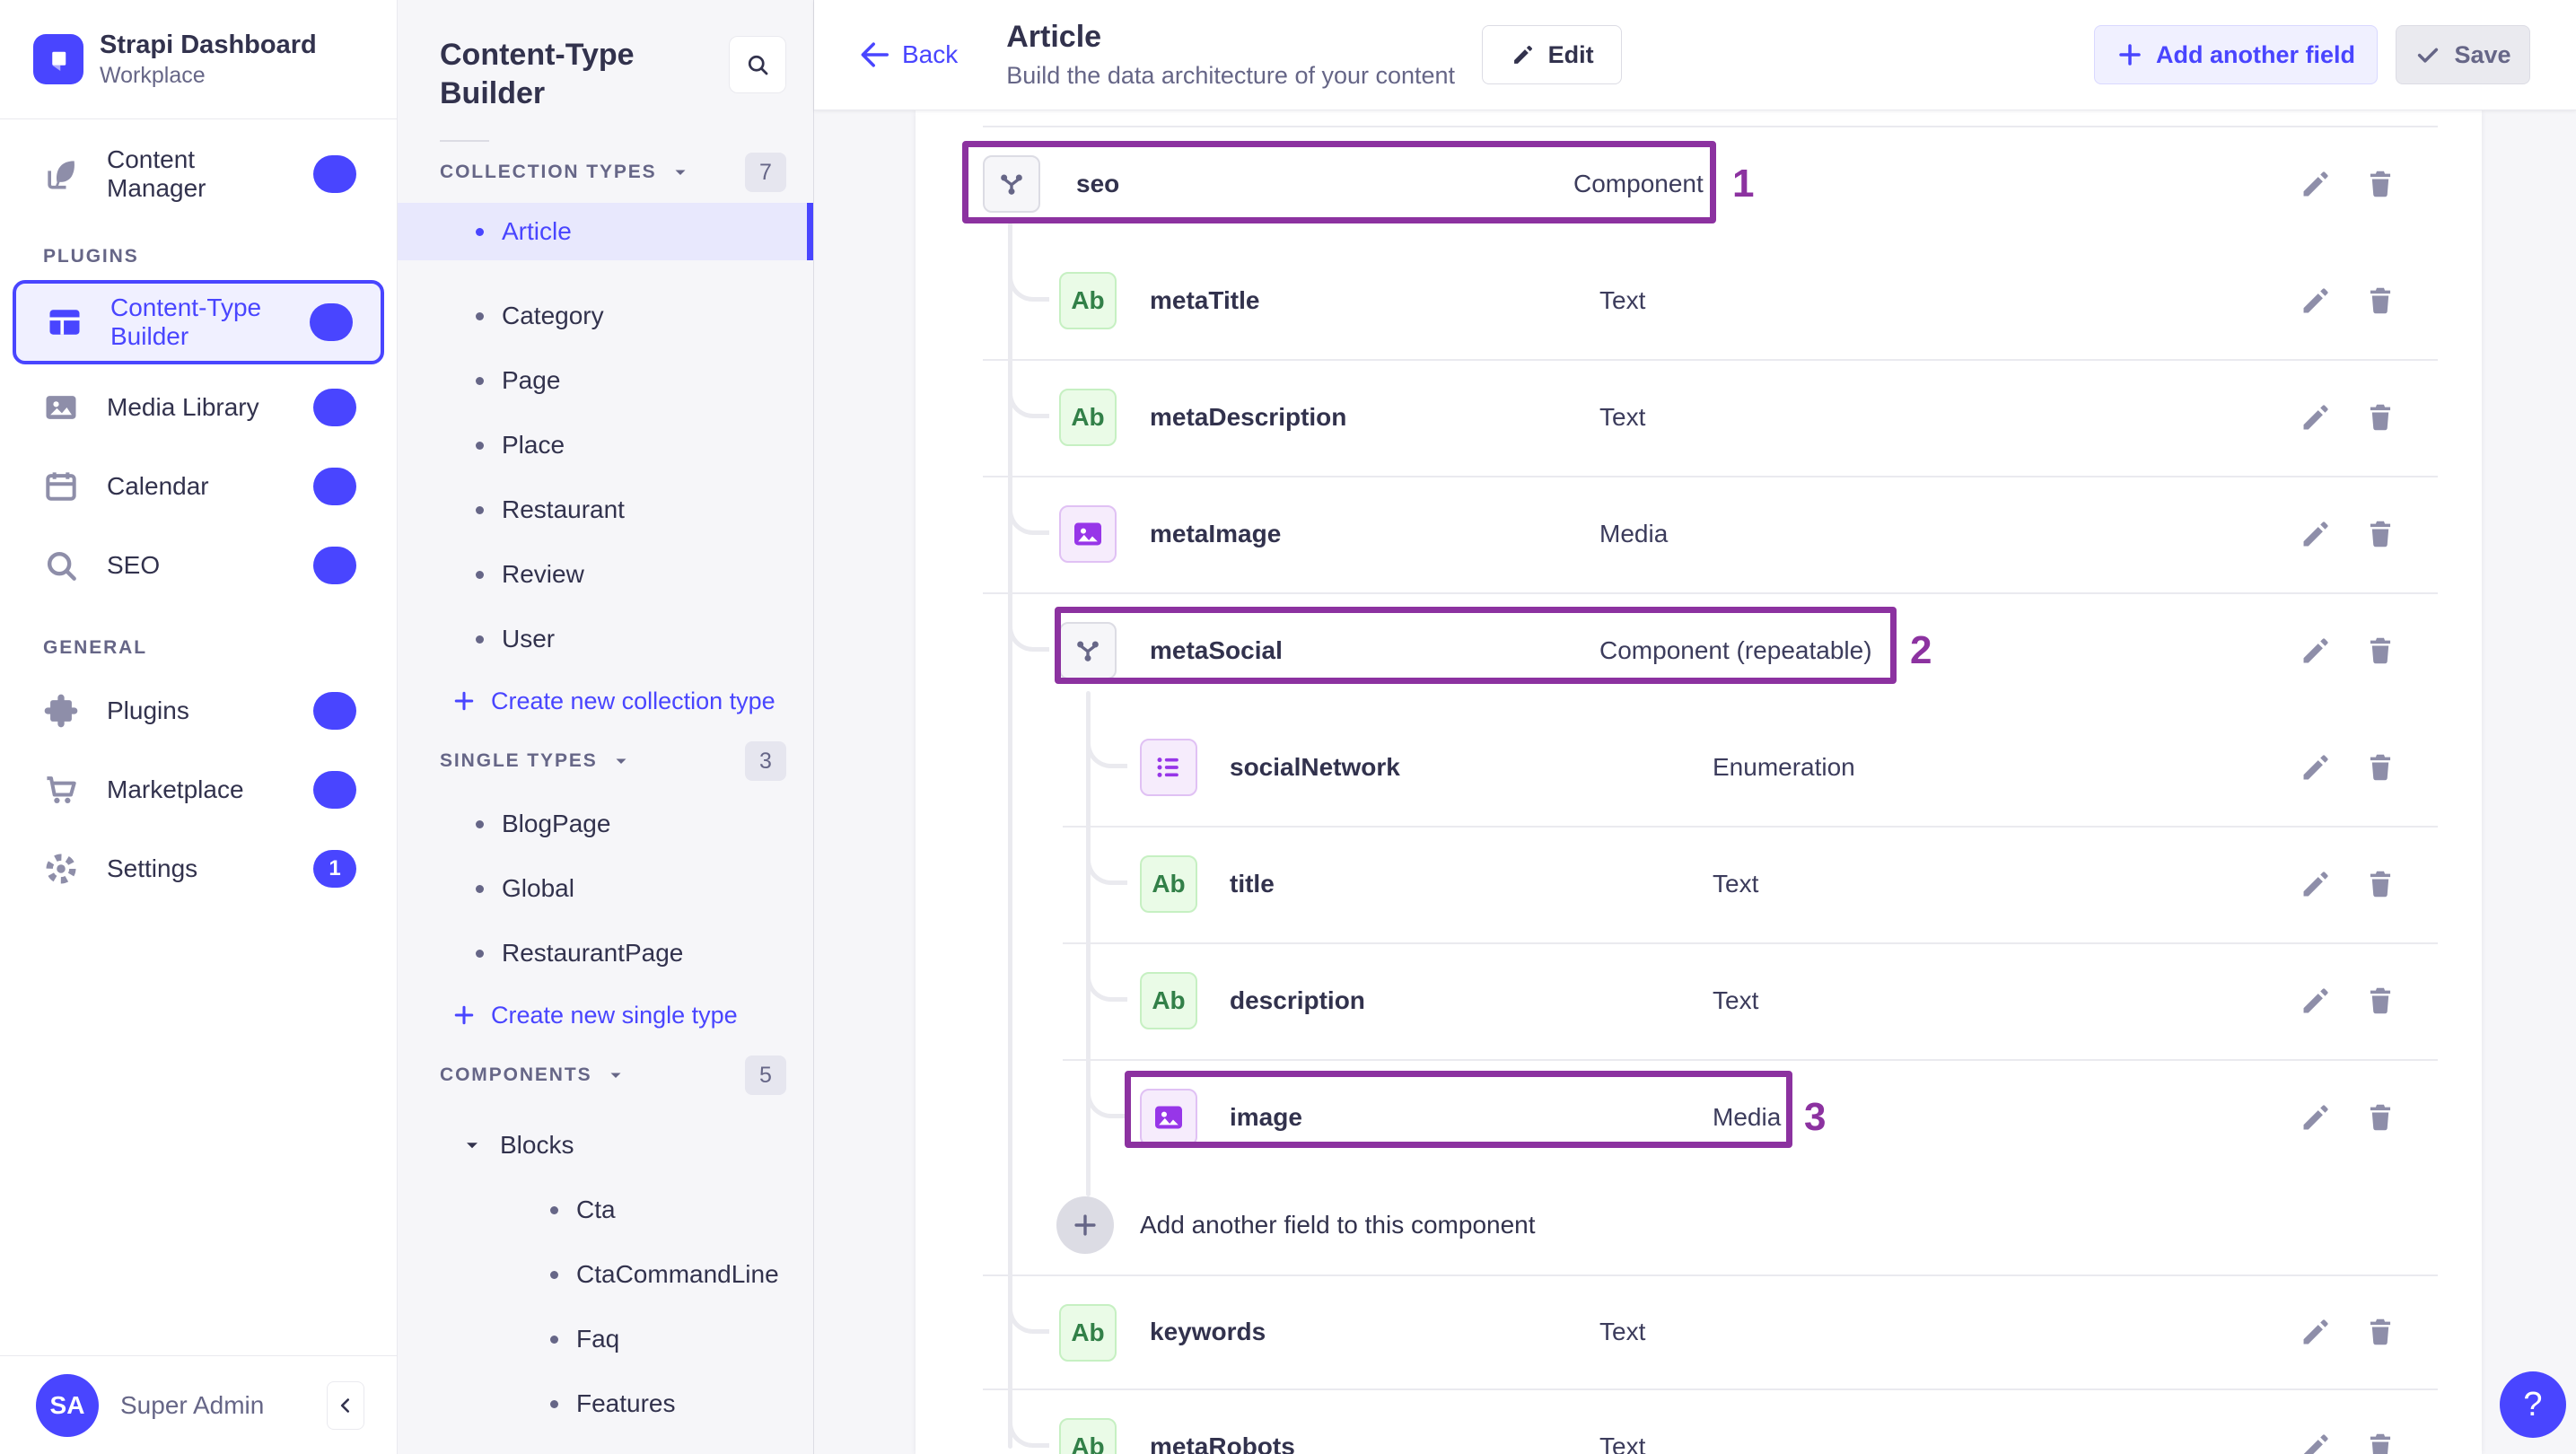  Describe the element at coordinates (907, 55) in the screenshot. I see `back-link: Back` at that location.